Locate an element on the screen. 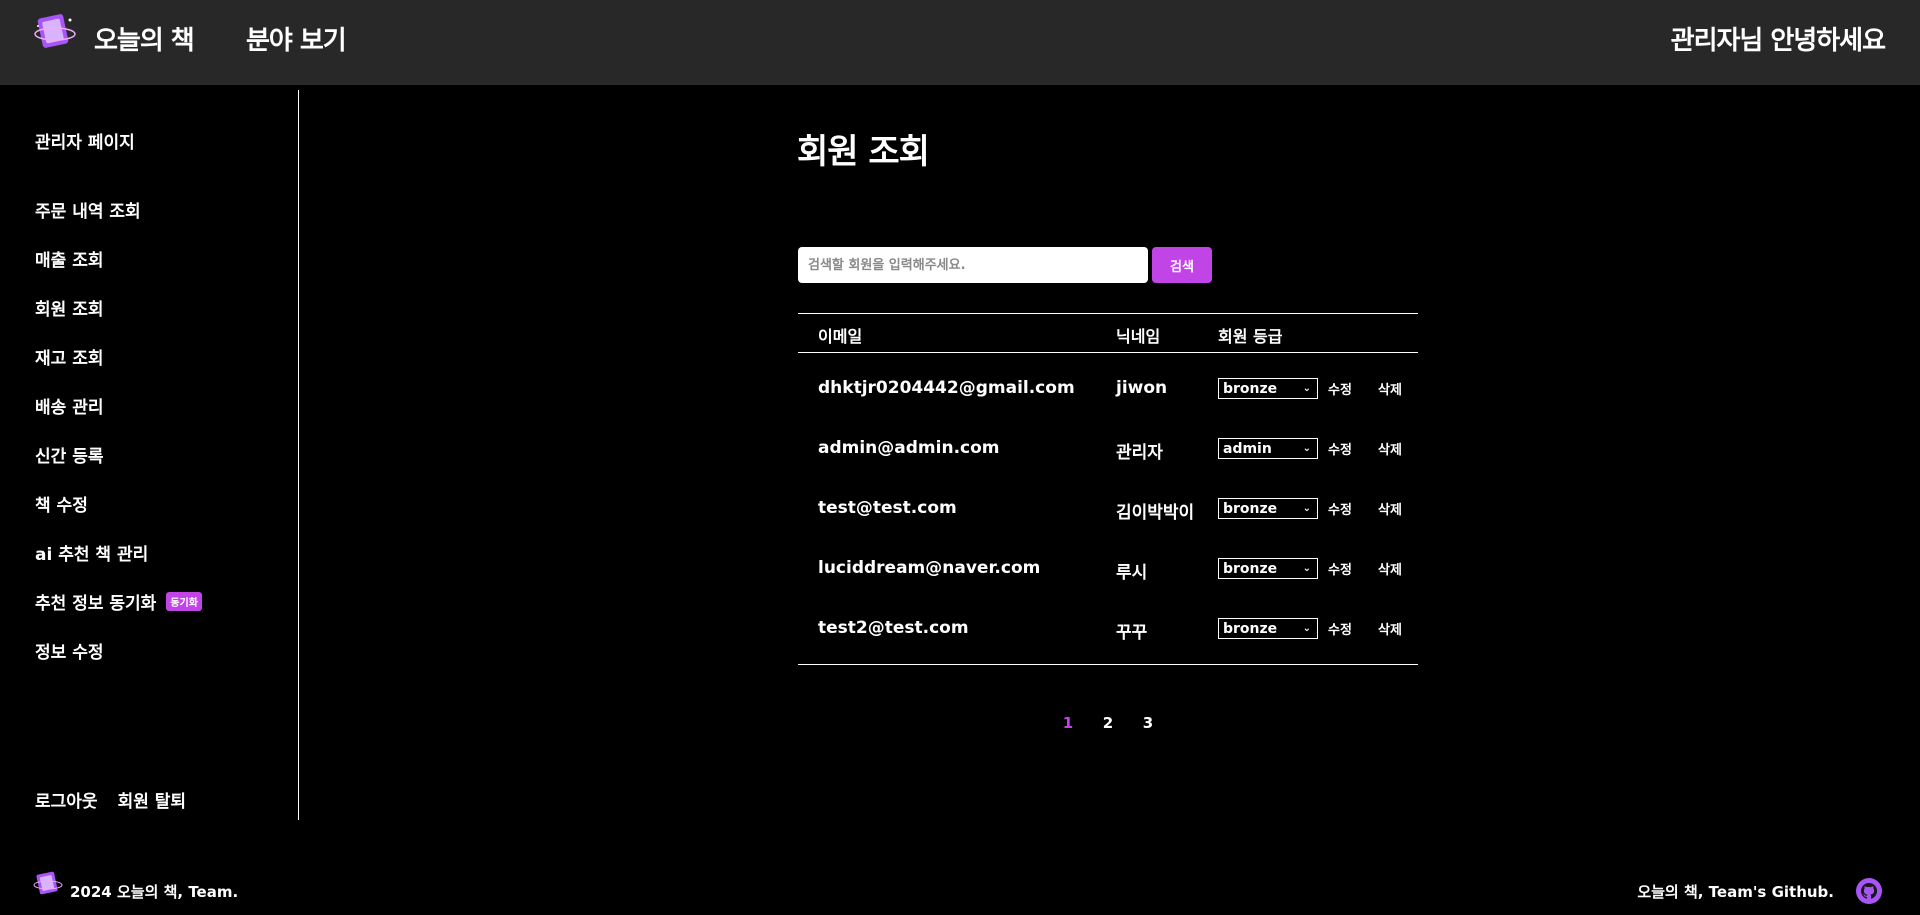  member-search-input is located at coordinates (973, 265).